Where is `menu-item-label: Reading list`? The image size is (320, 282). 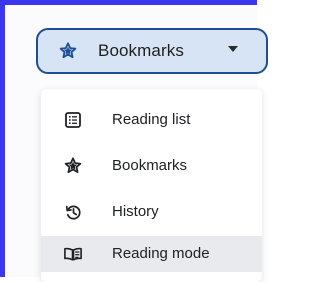 menu-item-label: Reading list is located at coordinates (151, 119).